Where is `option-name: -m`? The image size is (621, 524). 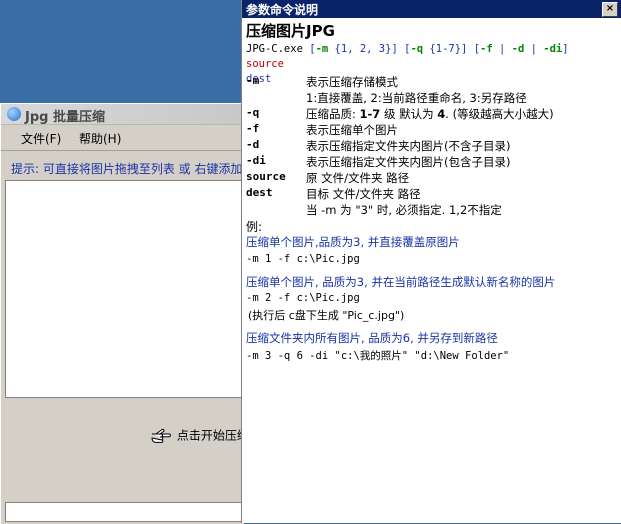 option-name: -m is located at coordinates (253, 80).